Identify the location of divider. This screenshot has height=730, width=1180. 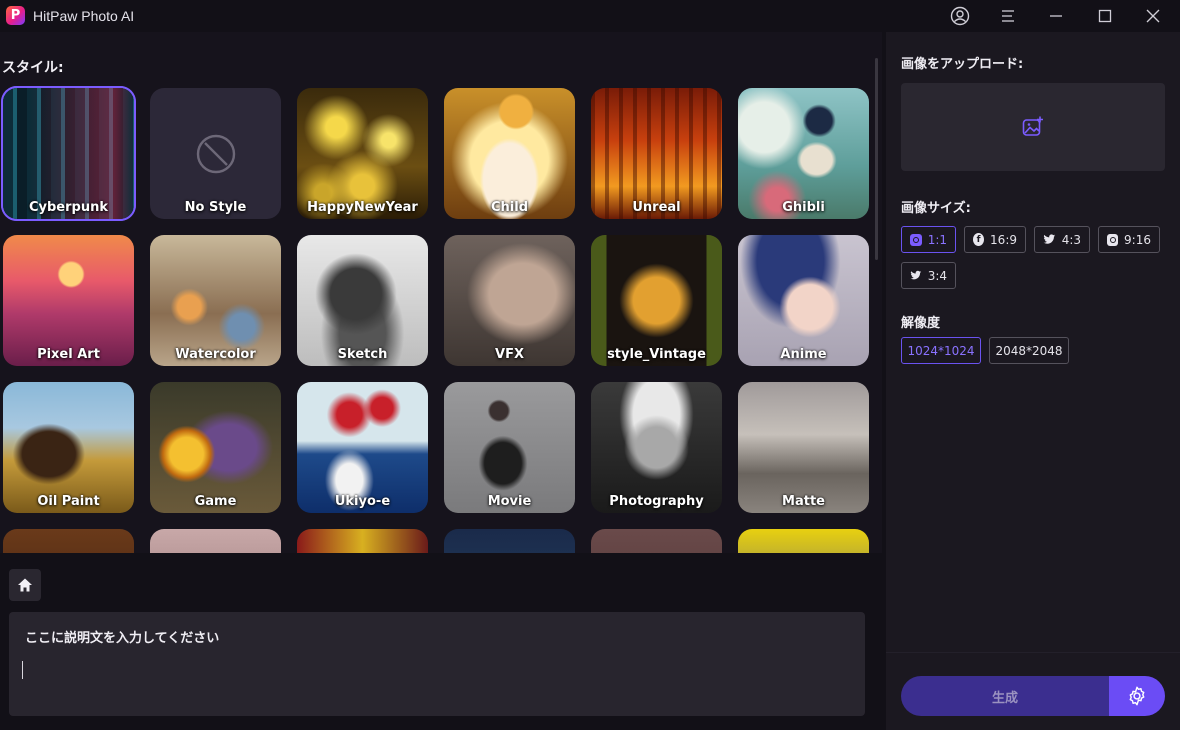
(1033, 652).